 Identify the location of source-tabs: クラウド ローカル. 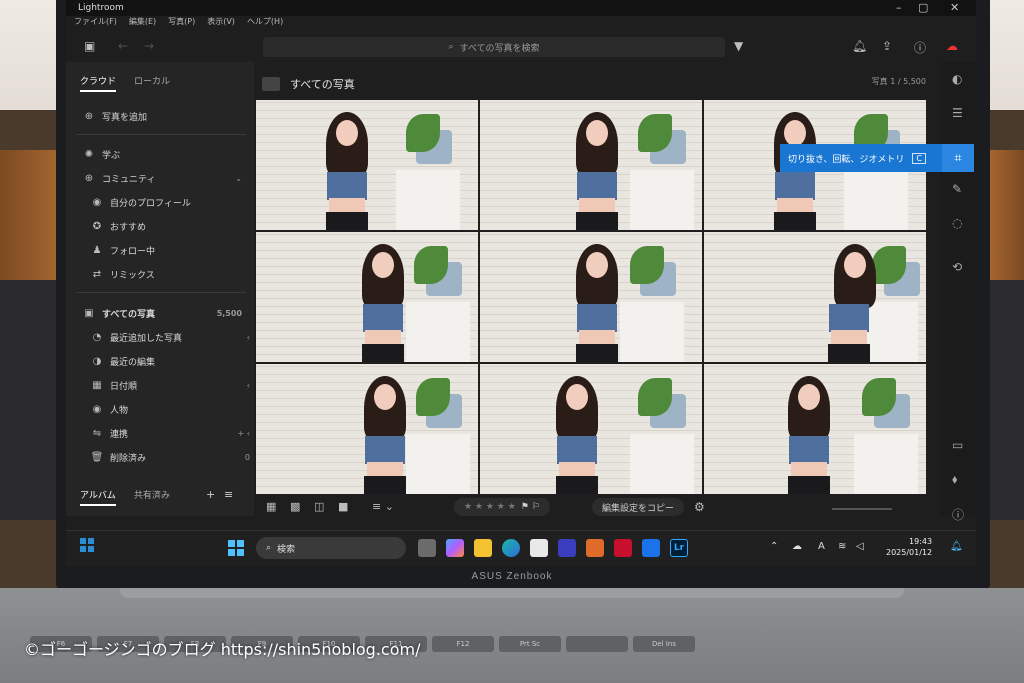
(125, 83).